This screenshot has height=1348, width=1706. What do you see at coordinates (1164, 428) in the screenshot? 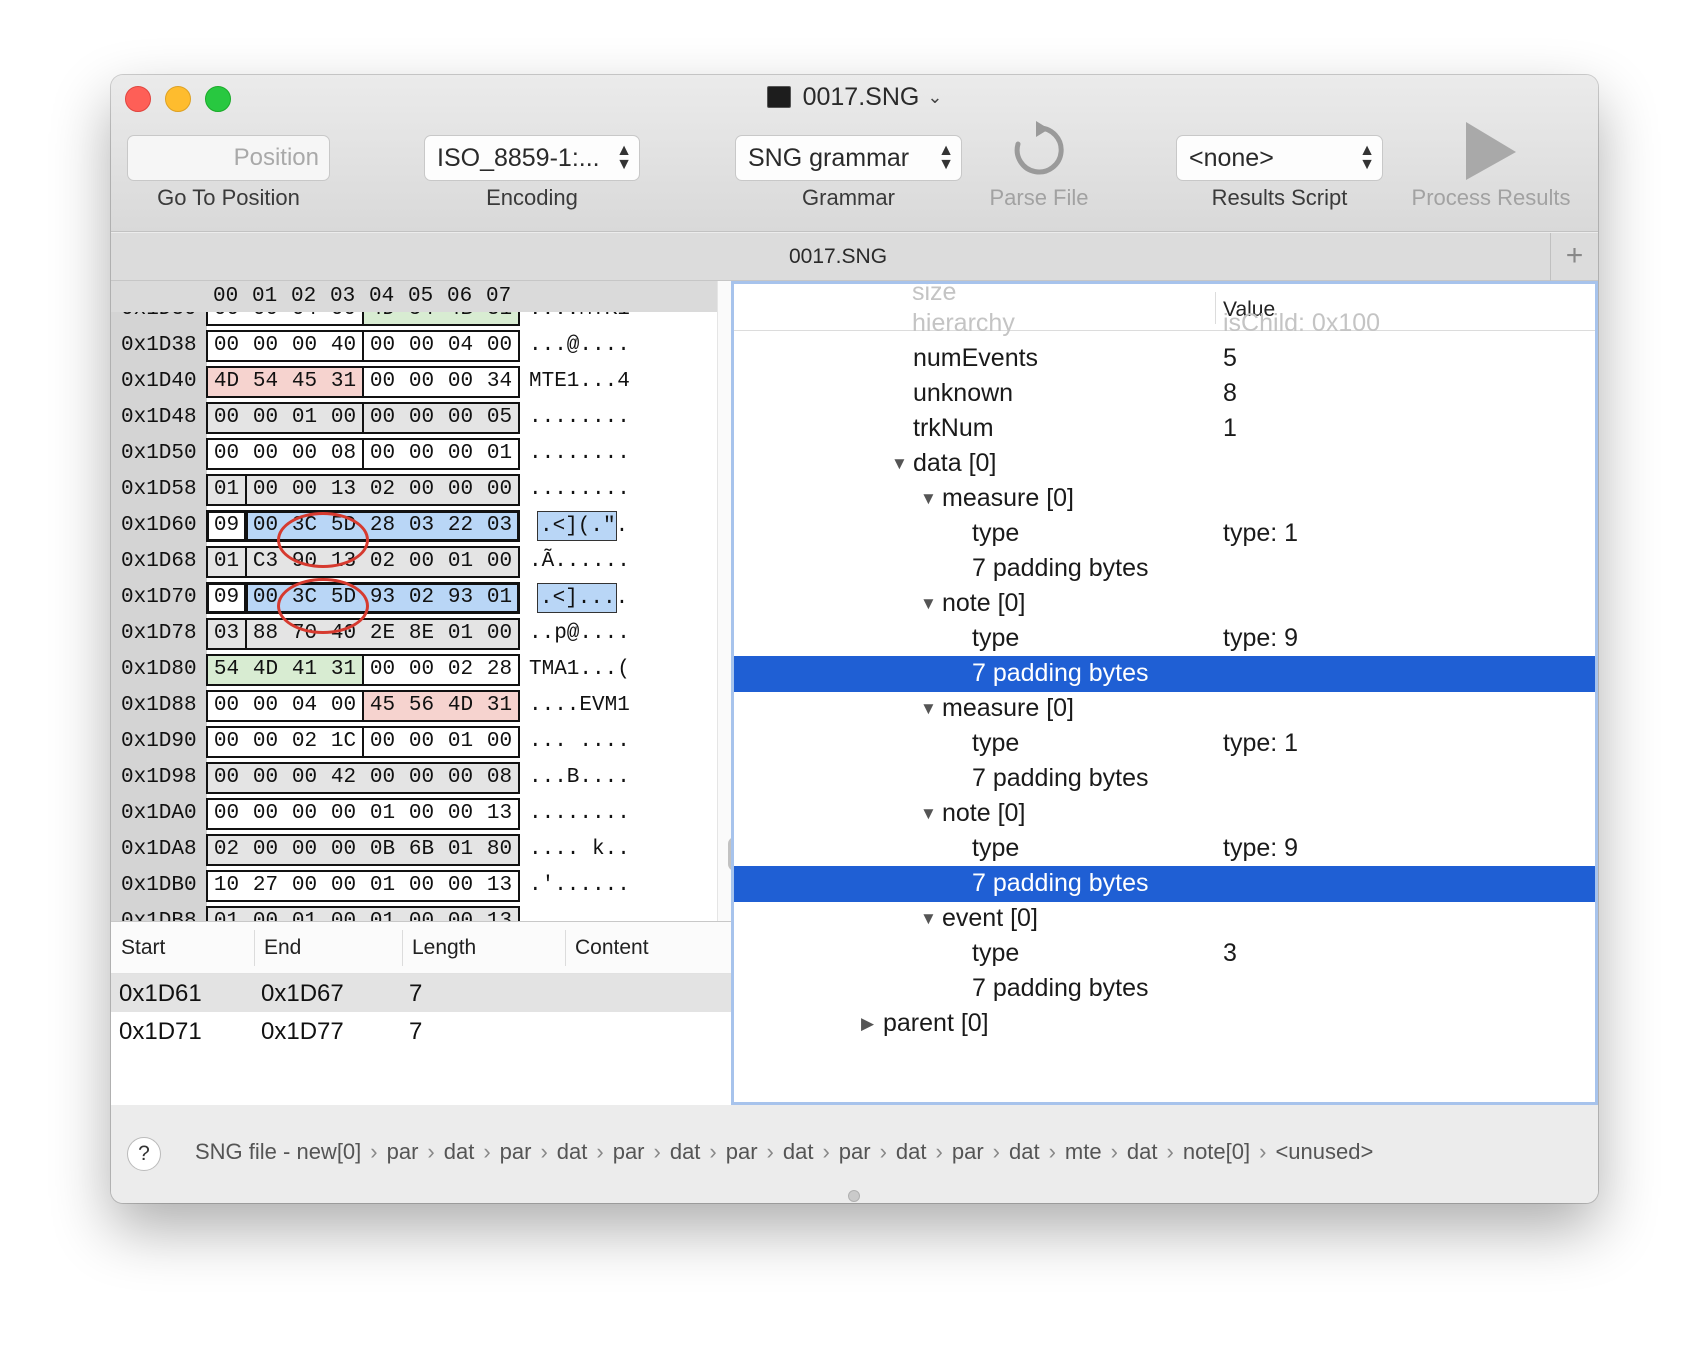
I see `tree-node: trkNum 1` at bounding box center [1164, 428].